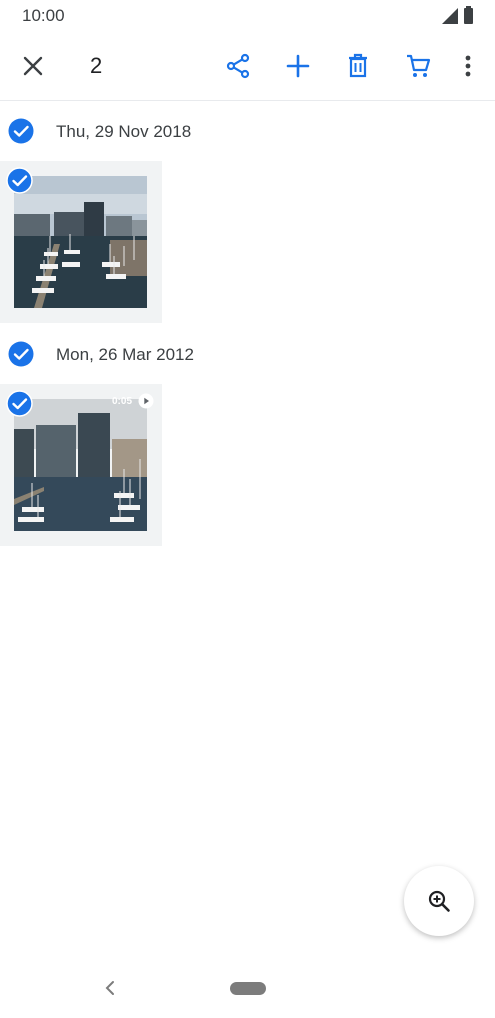  I want to click on photo-thumbnail, so click(81, 242).